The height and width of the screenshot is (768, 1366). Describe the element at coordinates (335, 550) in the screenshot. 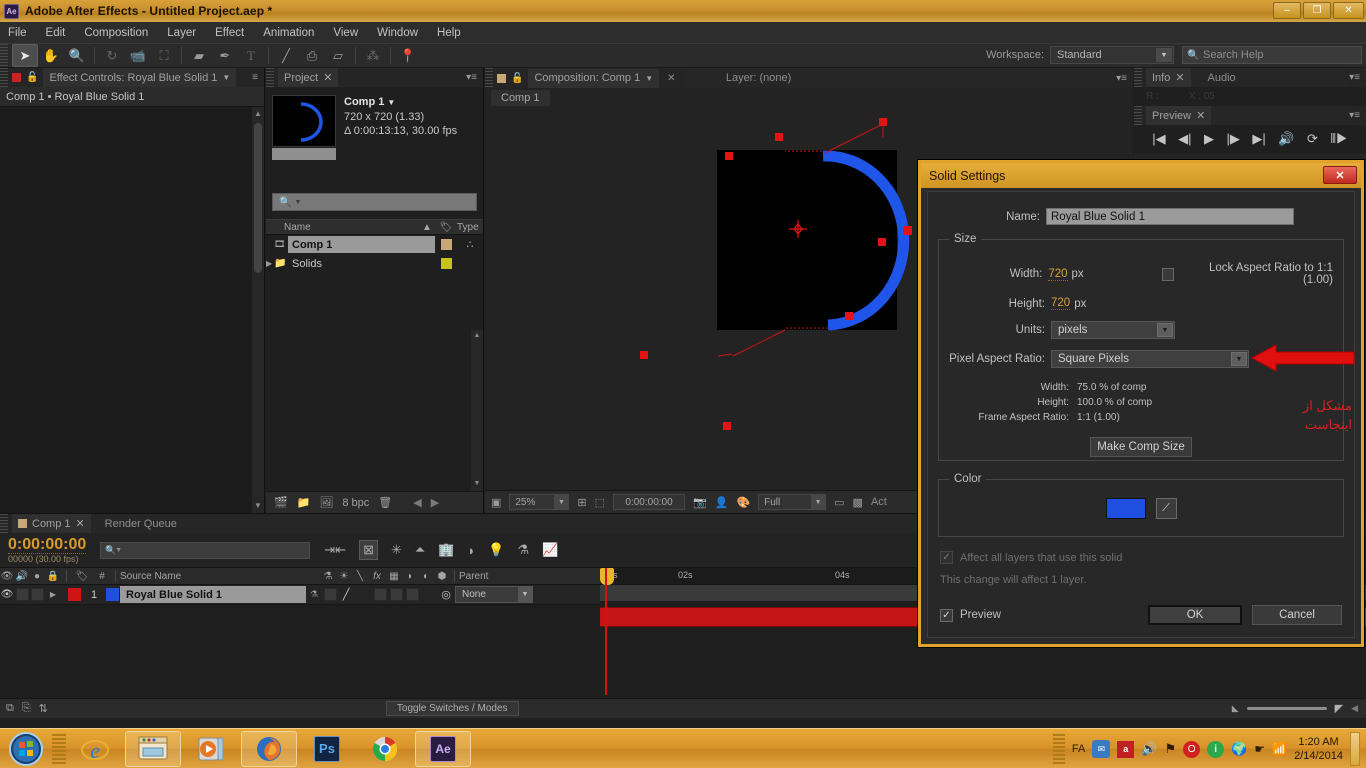

I see `live-update-icon: ⇥⇤` at that location.